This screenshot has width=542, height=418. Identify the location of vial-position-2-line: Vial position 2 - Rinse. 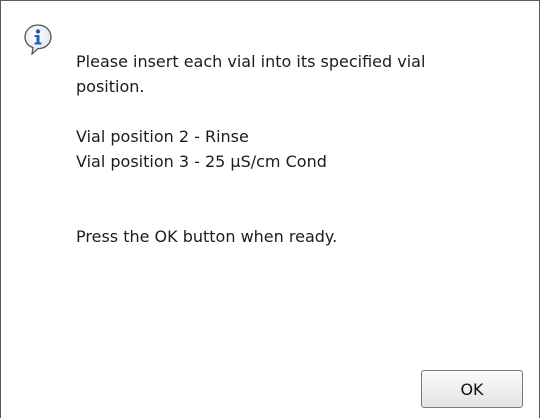
(162, 136).